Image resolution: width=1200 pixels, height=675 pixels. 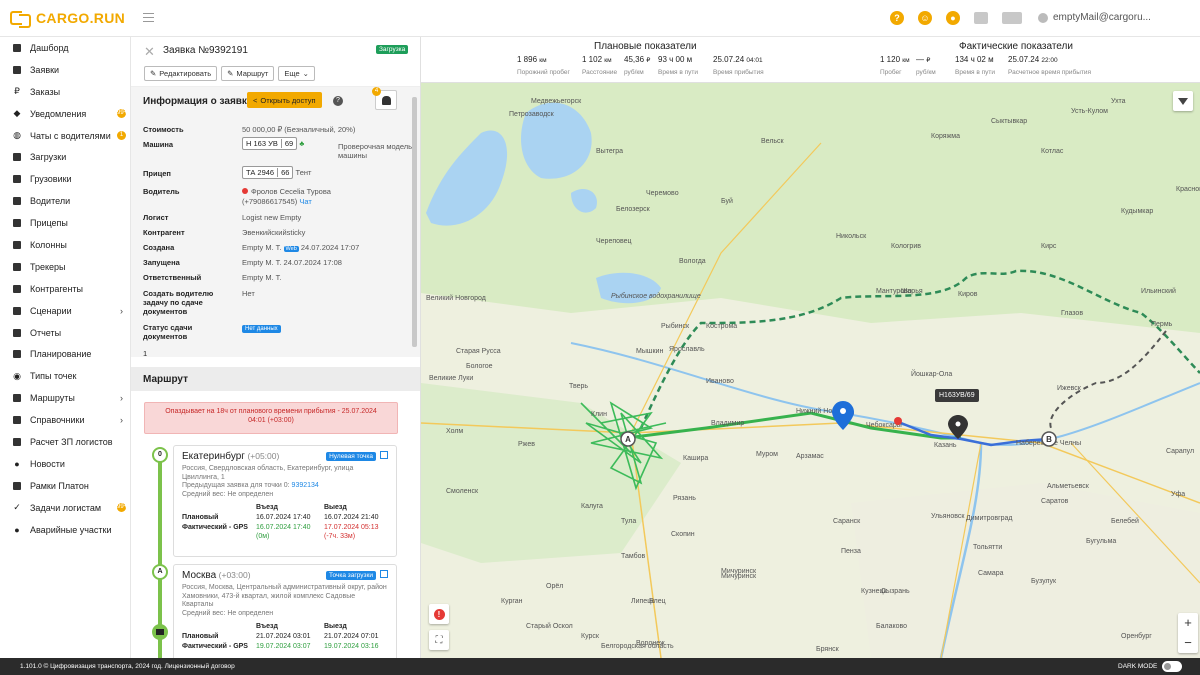 What do you see at coordinates (65, 376) in the screenshot?
I see `sidebar-item: ◉ Типы точек` at bounding box center [65, 376].